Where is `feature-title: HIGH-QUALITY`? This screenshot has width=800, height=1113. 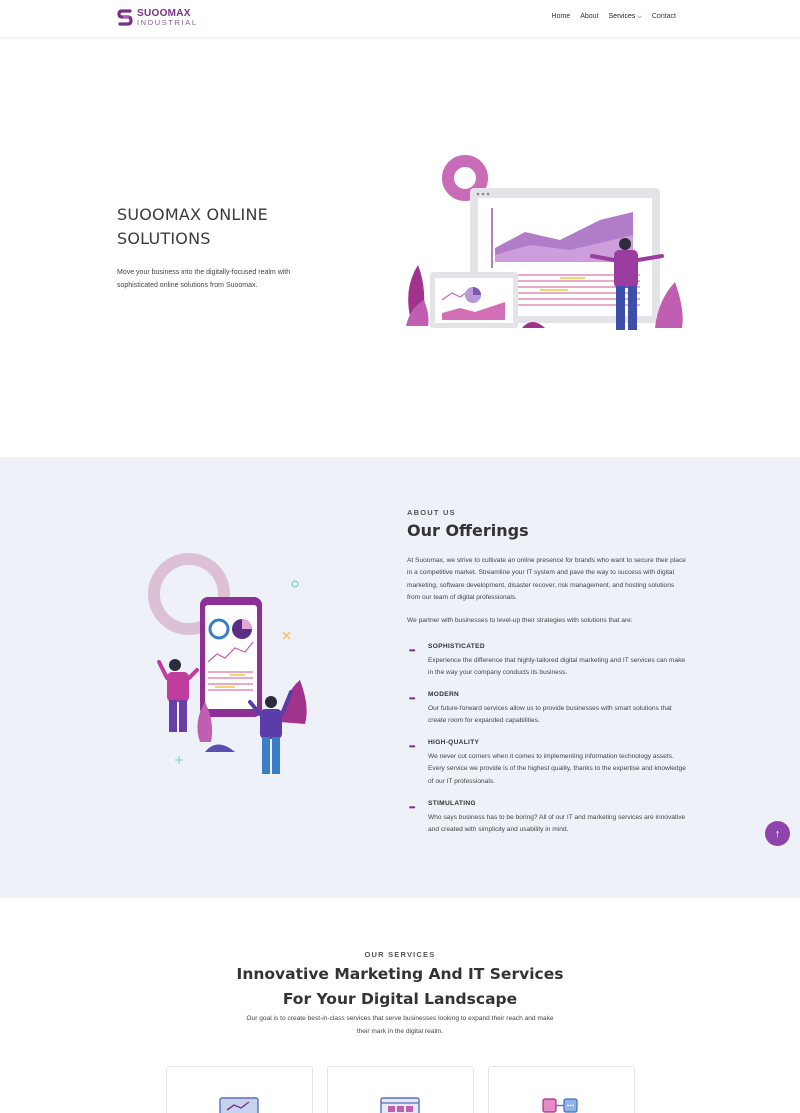
feature-title: HIGH-QUALITY is located at coordinates (454, 742).